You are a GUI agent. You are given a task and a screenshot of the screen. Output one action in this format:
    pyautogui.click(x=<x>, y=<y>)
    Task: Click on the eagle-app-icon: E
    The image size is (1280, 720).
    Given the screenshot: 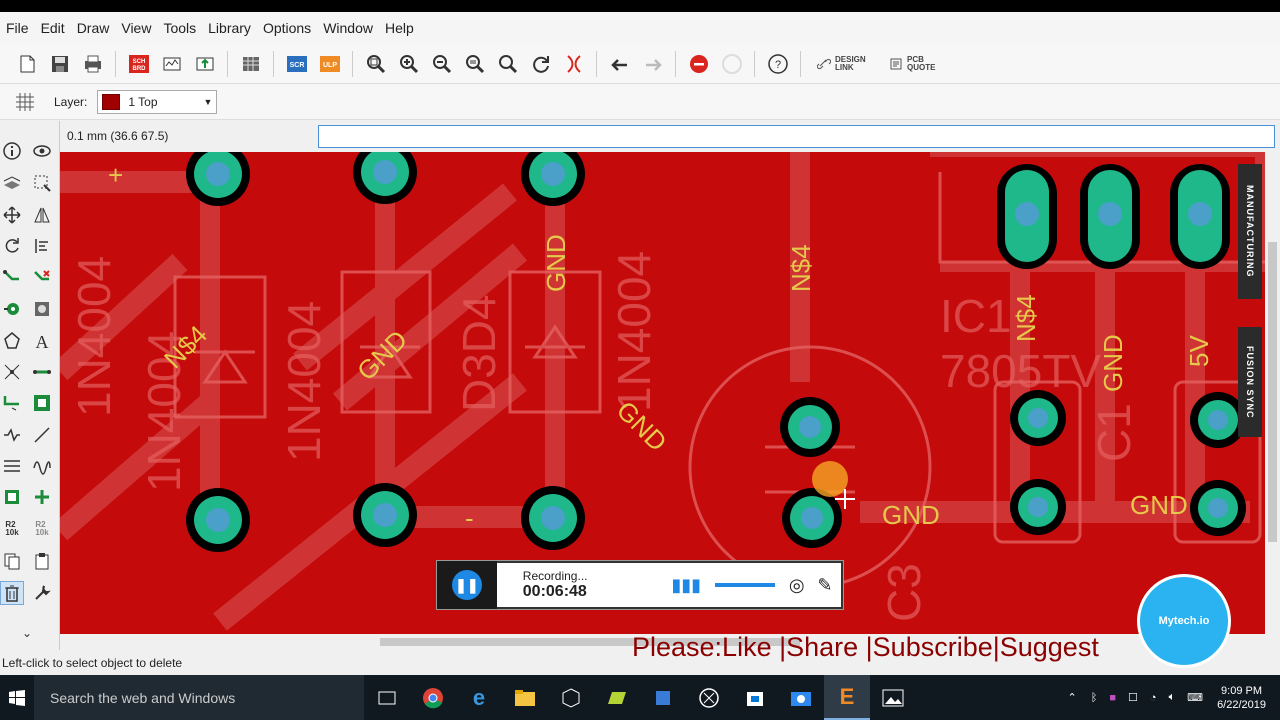 What is the action you would take?
    pyautogui.click(x=847, y=697)
    